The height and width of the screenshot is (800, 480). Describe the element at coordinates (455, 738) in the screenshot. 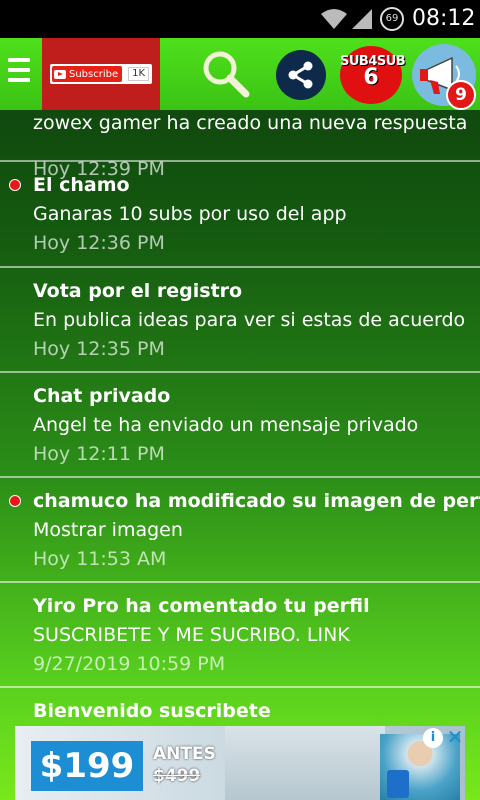

I see `close-icon: ✕` at that location.